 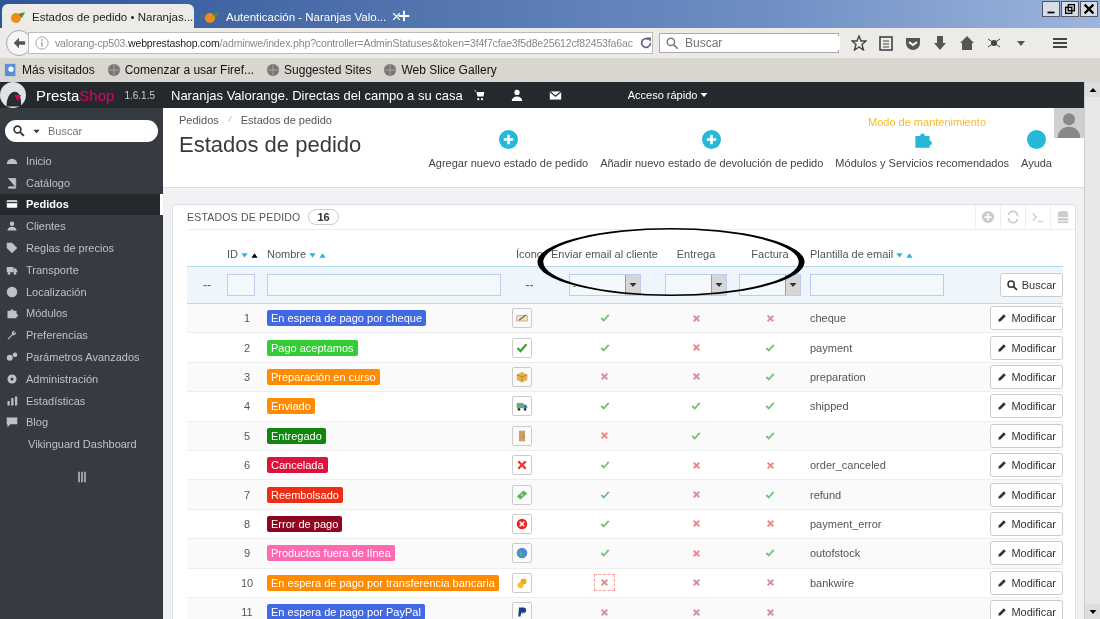 What do you see at coordinates (770, 254) in the screenshot?
I see `column-header: Factura` at bounding box center [770, 254].